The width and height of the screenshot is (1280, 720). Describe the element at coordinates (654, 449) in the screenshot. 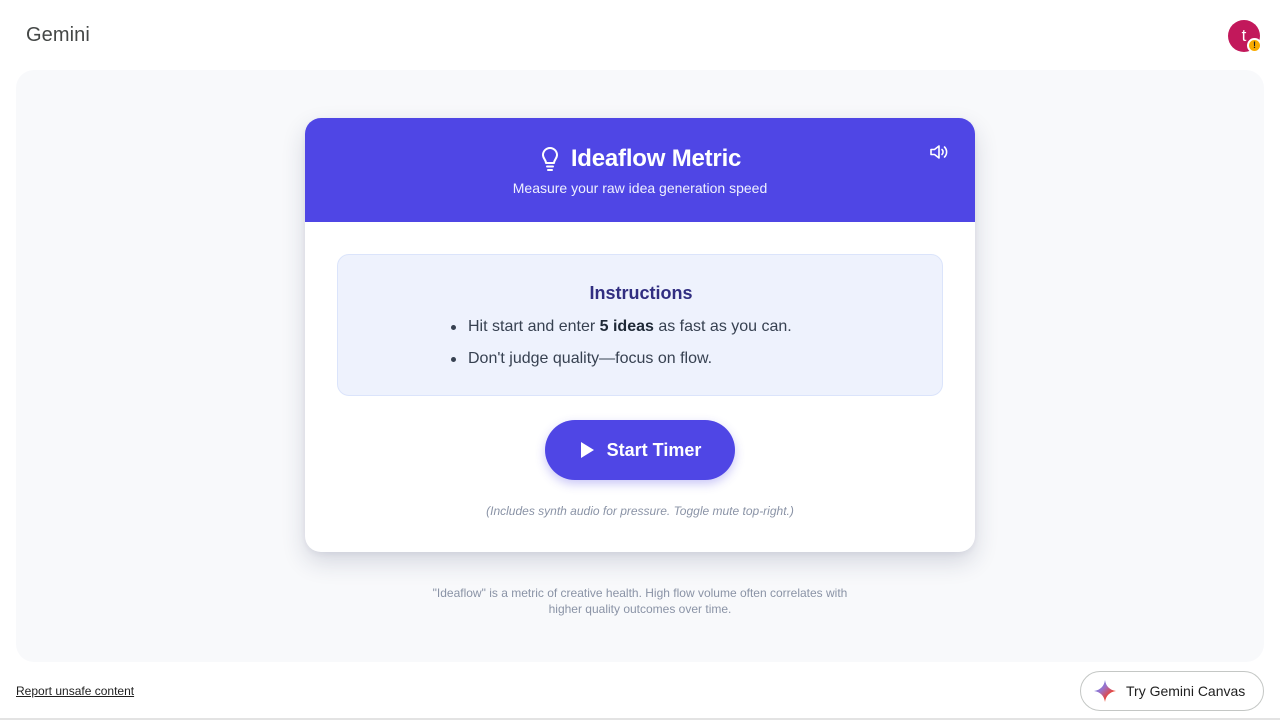

I see `start-timer-label: Start Timer` at that location.